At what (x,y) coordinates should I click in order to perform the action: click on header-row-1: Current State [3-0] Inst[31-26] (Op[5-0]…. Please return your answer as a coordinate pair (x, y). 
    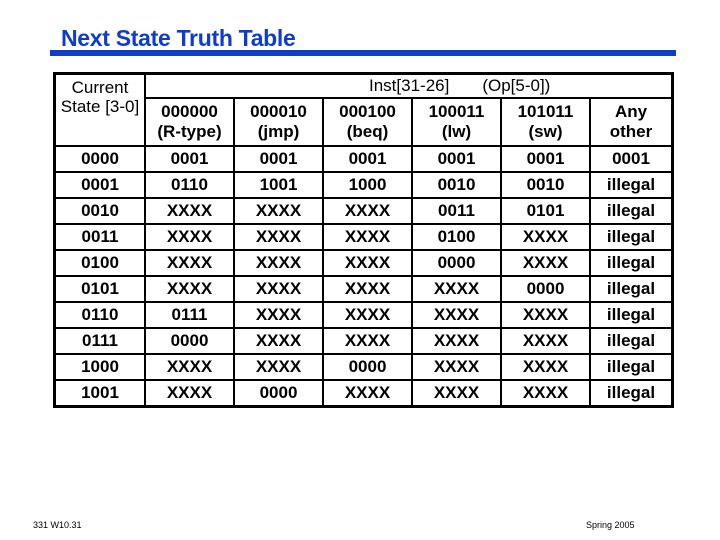
    Looking at the image, I should click on (363, 109).